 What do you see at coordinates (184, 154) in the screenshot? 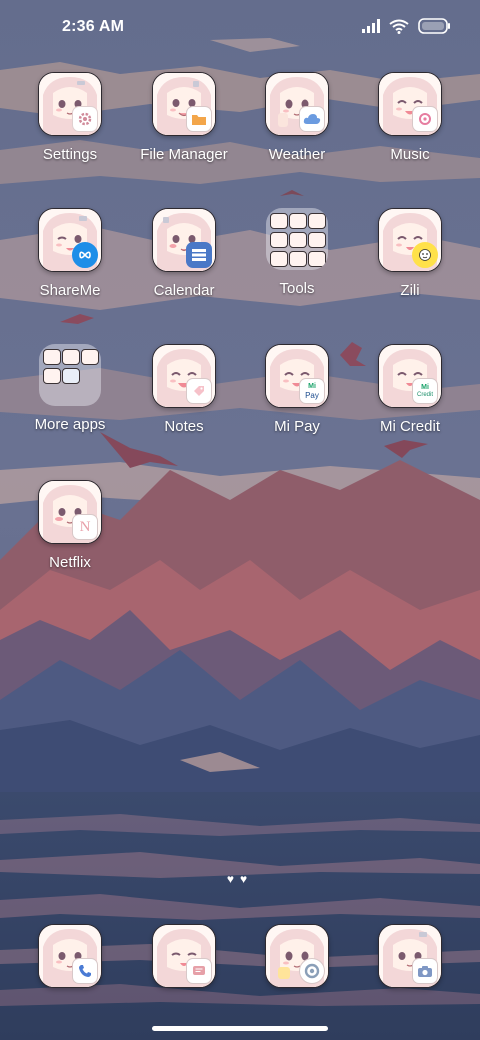
I see `app-label: File Manager` at bounding box center [184, 154].